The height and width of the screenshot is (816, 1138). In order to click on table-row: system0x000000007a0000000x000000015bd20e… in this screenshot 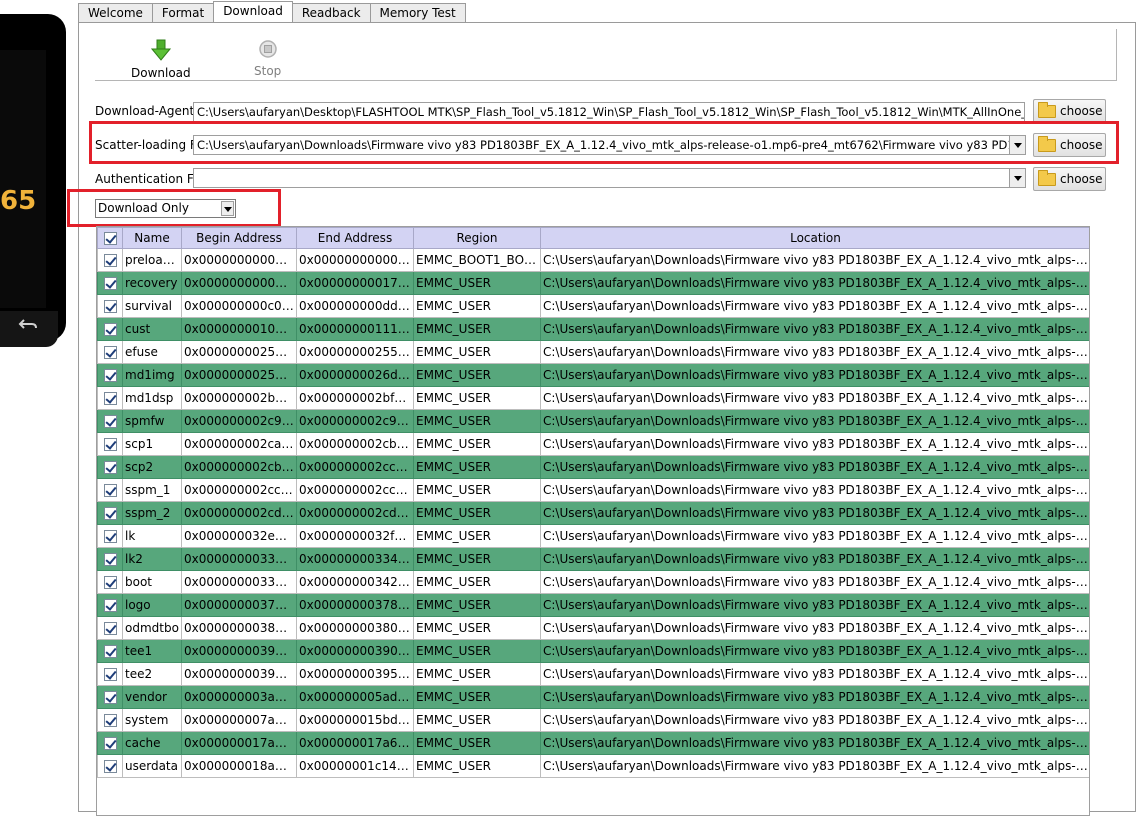, I will do `click(593, 720)`.